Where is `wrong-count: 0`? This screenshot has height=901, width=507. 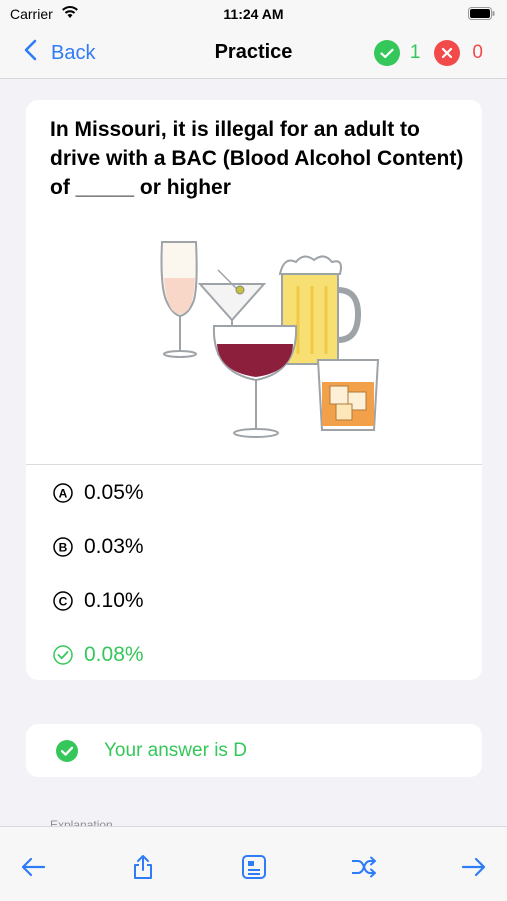
wrong-count: 0 is located at coordinates (477, 52).